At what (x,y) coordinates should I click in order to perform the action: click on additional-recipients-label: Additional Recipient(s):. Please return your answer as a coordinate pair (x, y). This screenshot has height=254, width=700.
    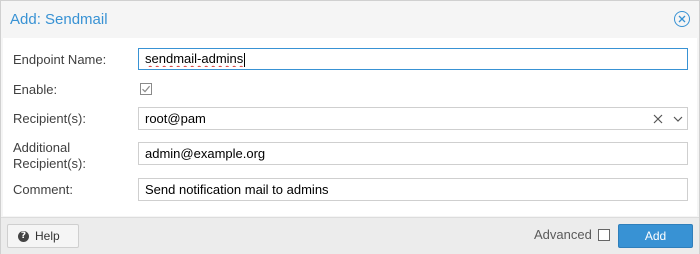
    Looking at the image, I should click on (49, 156).